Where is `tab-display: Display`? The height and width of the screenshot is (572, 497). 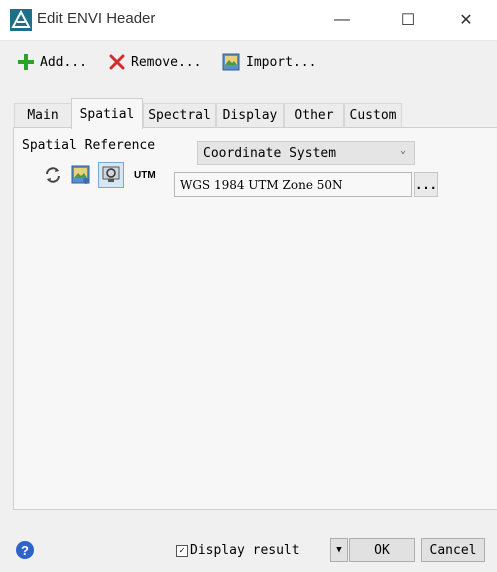
tab-display: Display is located at coordinates (250, 115).